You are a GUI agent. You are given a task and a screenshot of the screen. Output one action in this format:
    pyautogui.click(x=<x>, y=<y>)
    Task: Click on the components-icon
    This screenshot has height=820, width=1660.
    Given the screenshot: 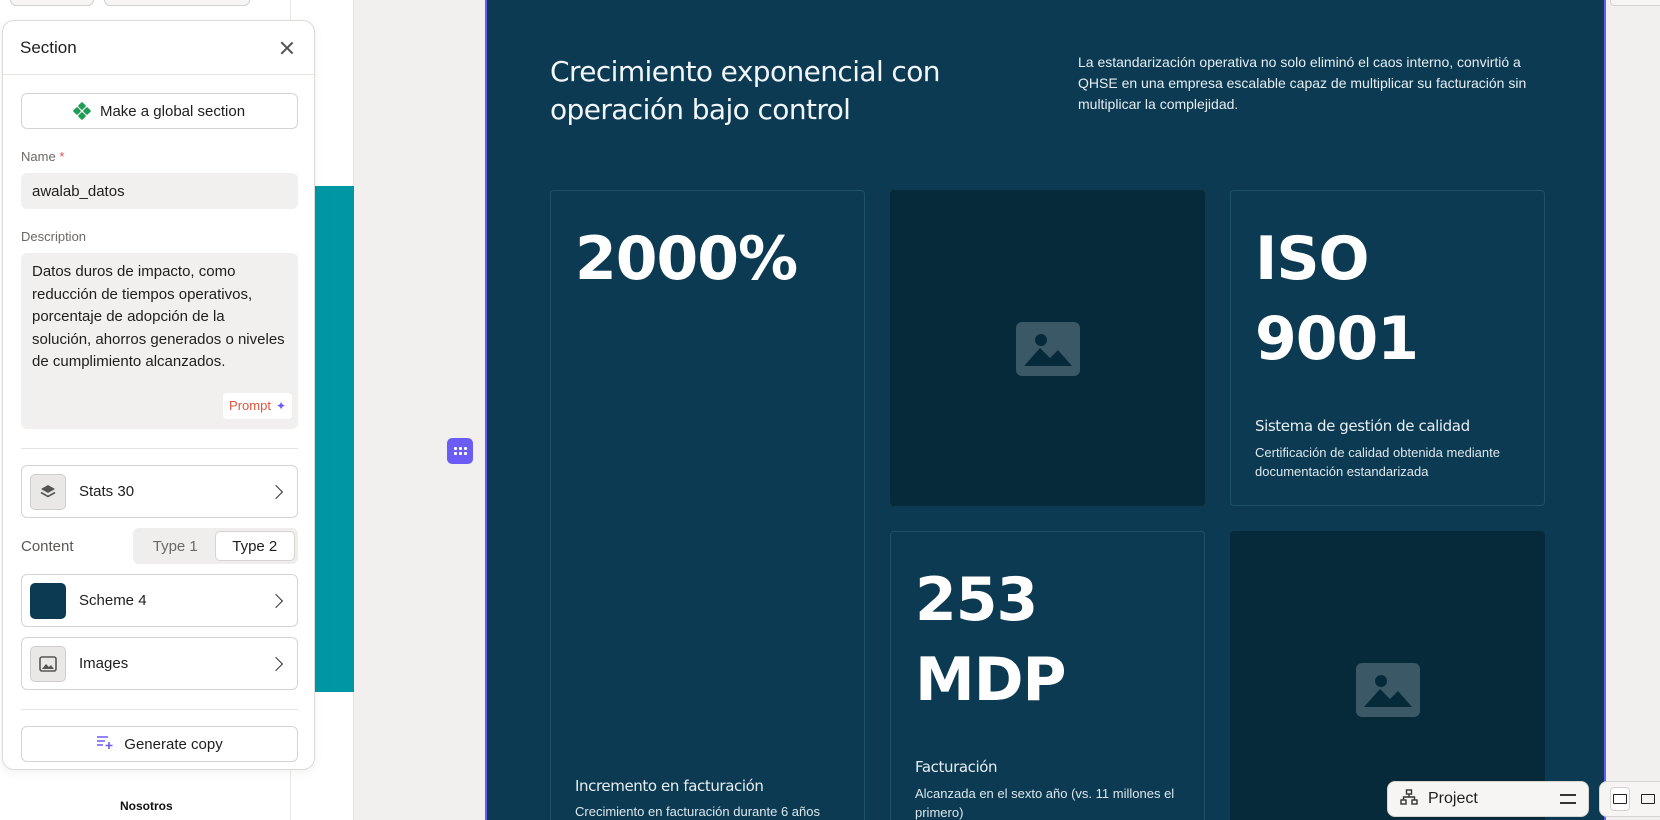 What is the action you would take?
    pyautogui.click(x=82, y=111)
    